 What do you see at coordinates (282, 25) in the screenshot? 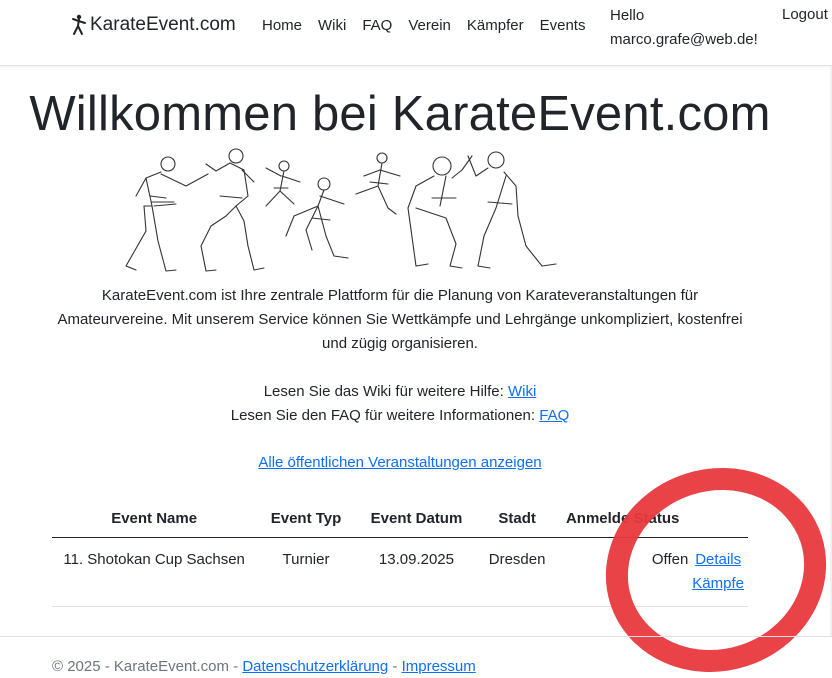
I see `nav-home: Home` at bounding box center [282, 25].